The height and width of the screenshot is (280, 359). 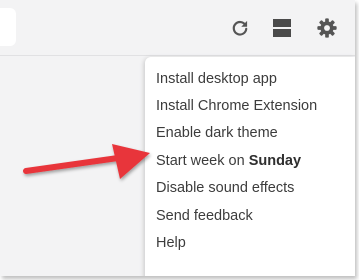 What do you see at coordinates (86, 161) in the screenshot?
I see `red-arrow-annotation` at bounding box center [86, 161].